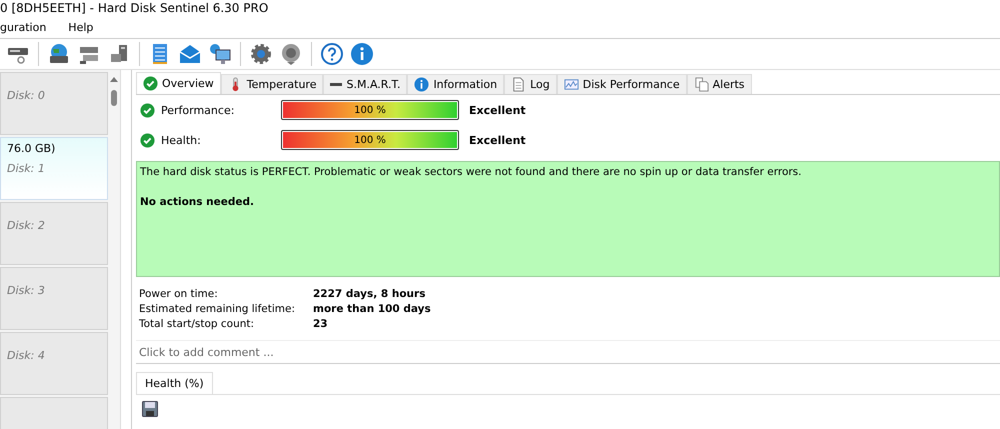 Image resolution: width=1000 pixels, height=429 pixels. What do you see at coordinates (471, 172) in the screenshot?
I see `status-message: The hard disk status is PERFECT. Problematic or weak sectors were not found and there are no spin up or data transfer errors.` at bounding box center [471, 172].